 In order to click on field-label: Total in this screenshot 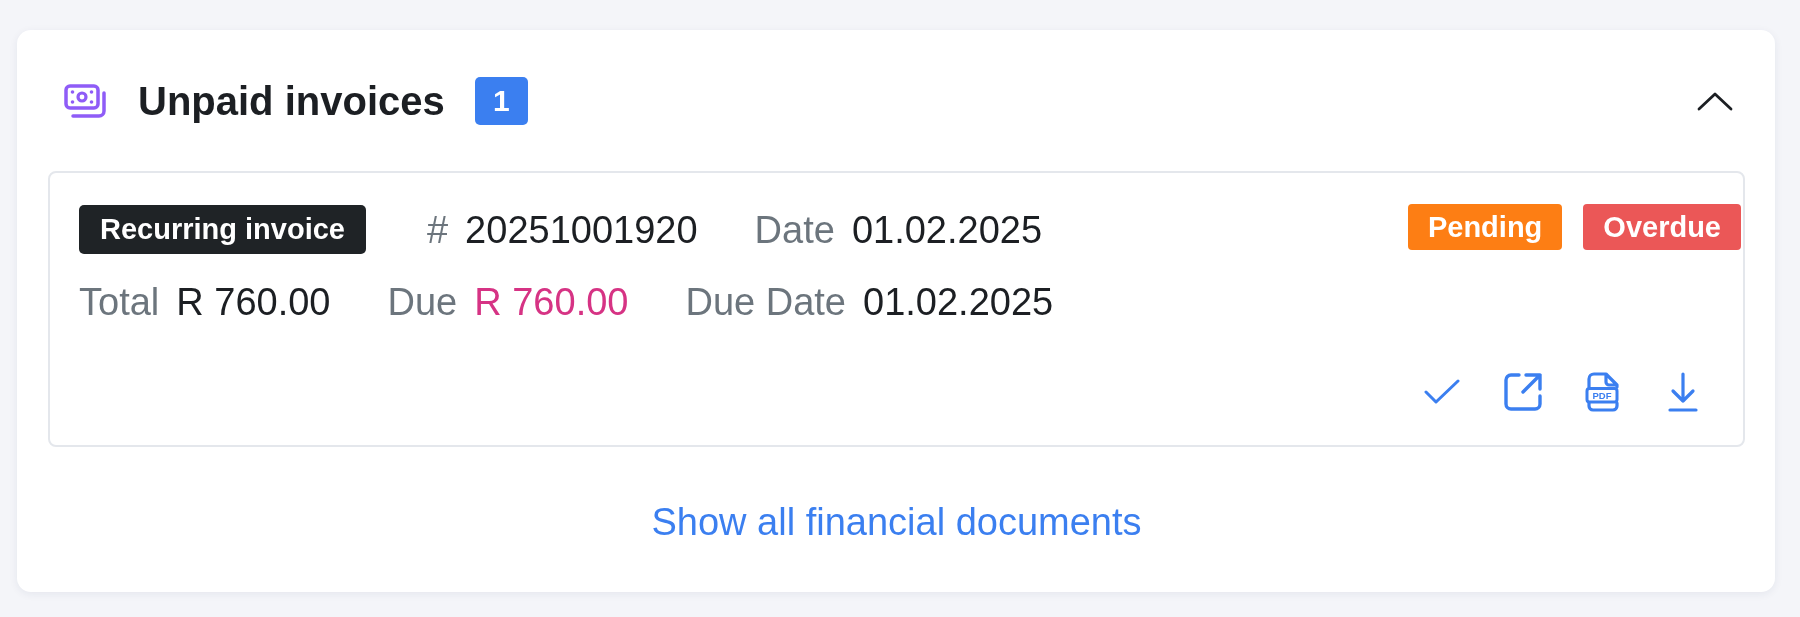, I will do `click(119, 302)`.